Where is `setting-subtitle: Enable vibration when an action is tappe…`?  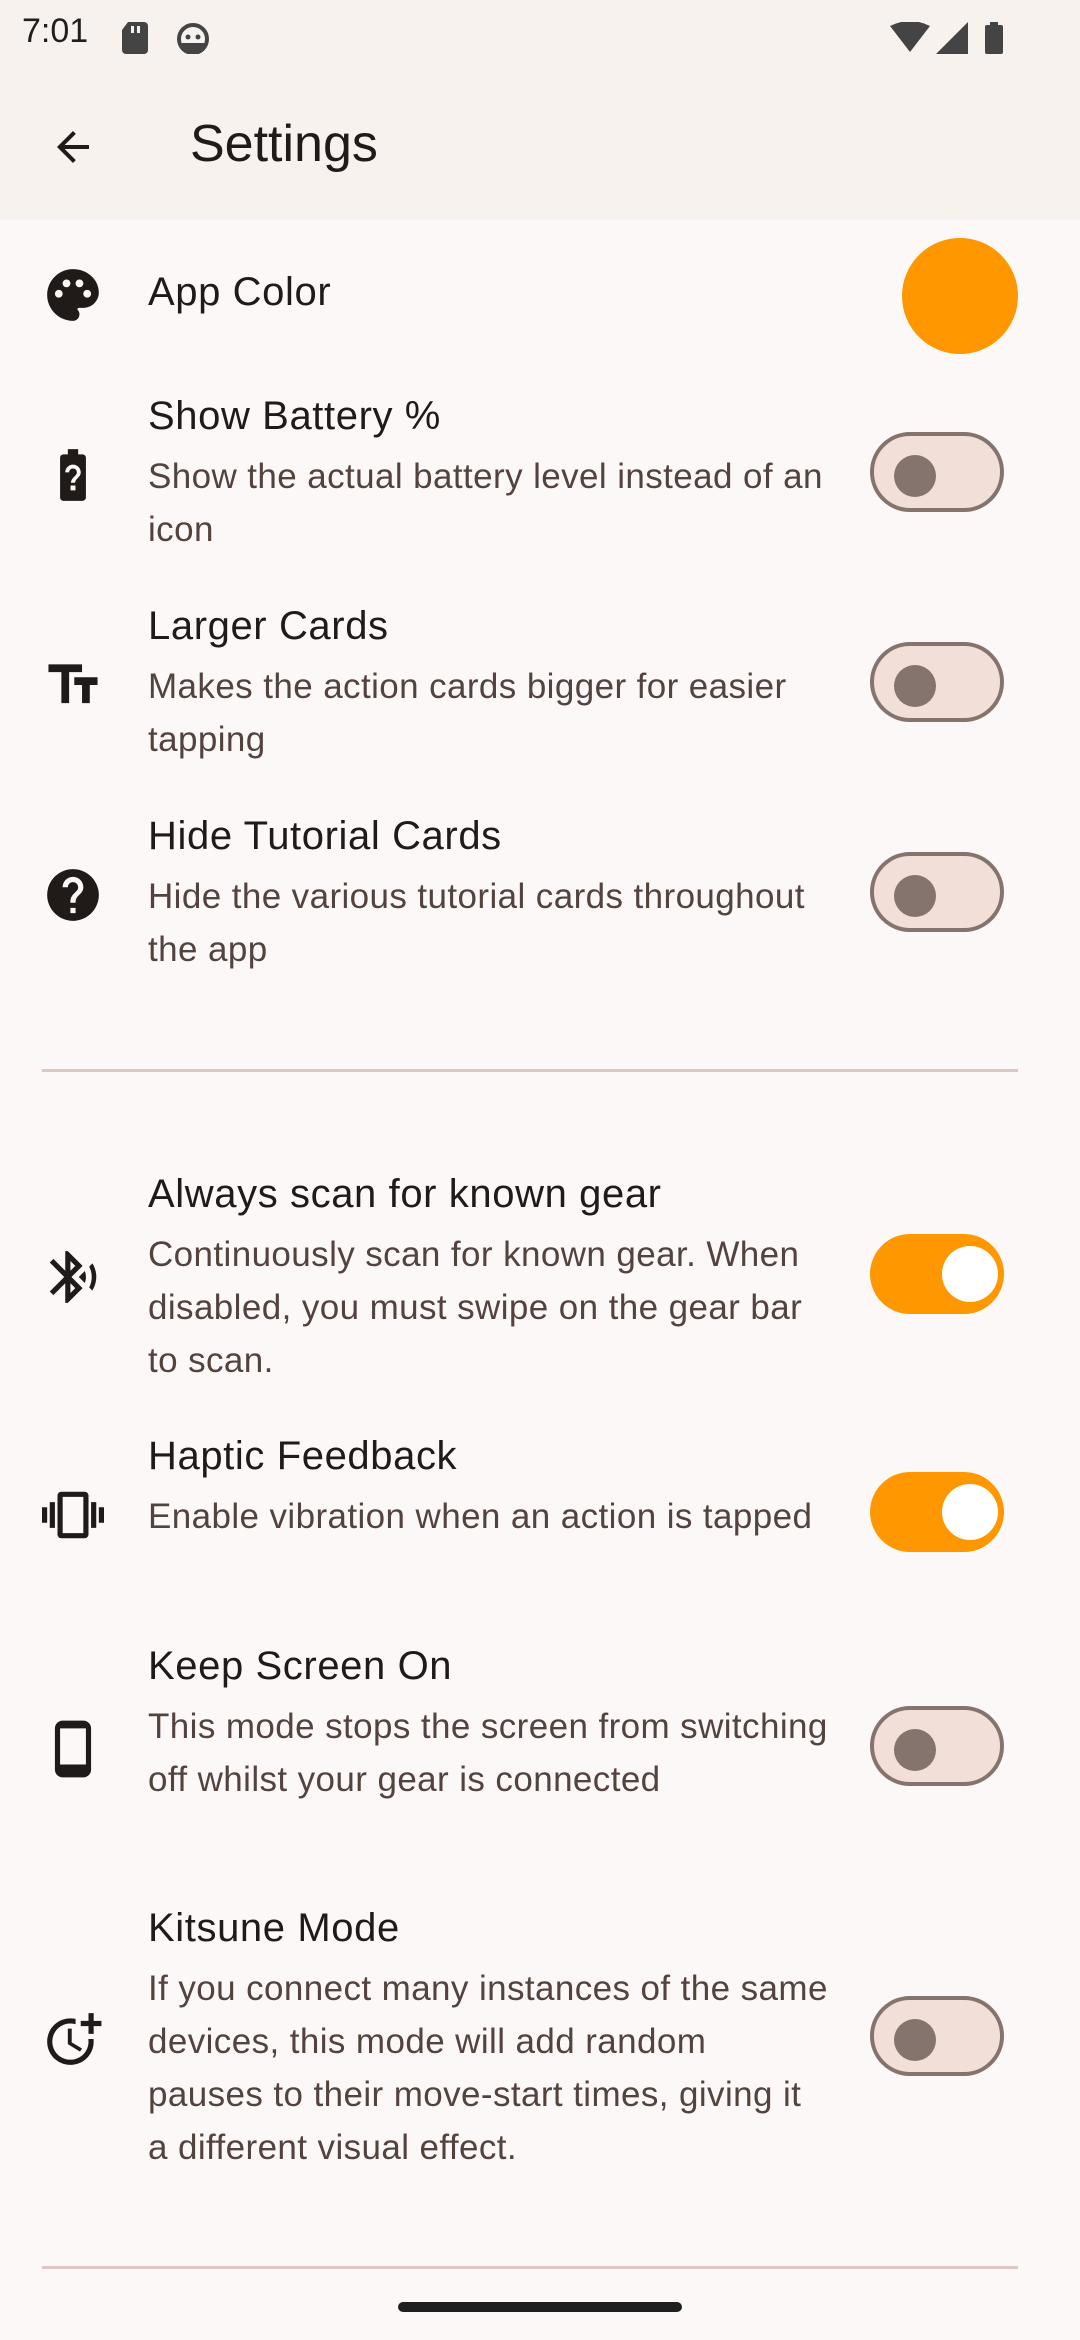
setting-subtitle: Enable vibration when an action is tappe… is located at coordinates (480, 1516).